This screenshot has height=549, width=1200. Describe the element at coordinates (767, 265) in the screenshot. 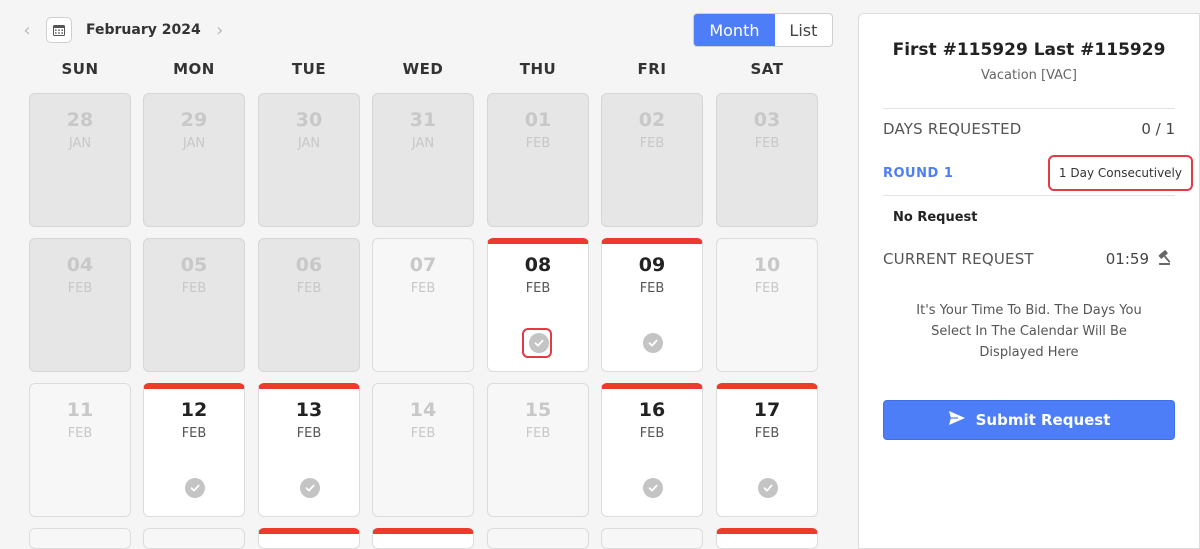

I see `day-number: 10` at that location.